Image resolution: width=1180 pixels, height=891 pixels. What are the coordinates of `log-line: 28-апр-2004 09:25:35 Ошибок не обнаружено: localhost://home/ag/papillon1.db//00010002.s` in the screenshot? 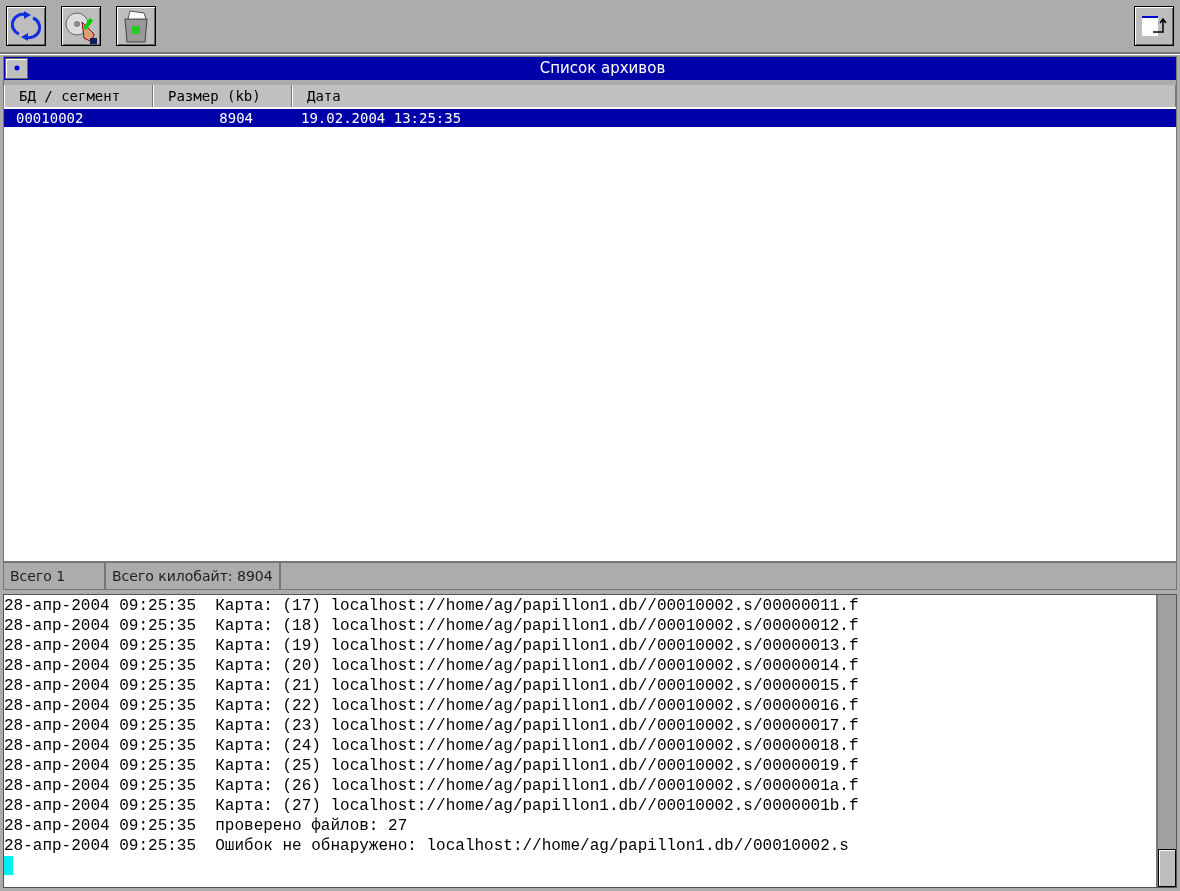 It's located at (427, 845).